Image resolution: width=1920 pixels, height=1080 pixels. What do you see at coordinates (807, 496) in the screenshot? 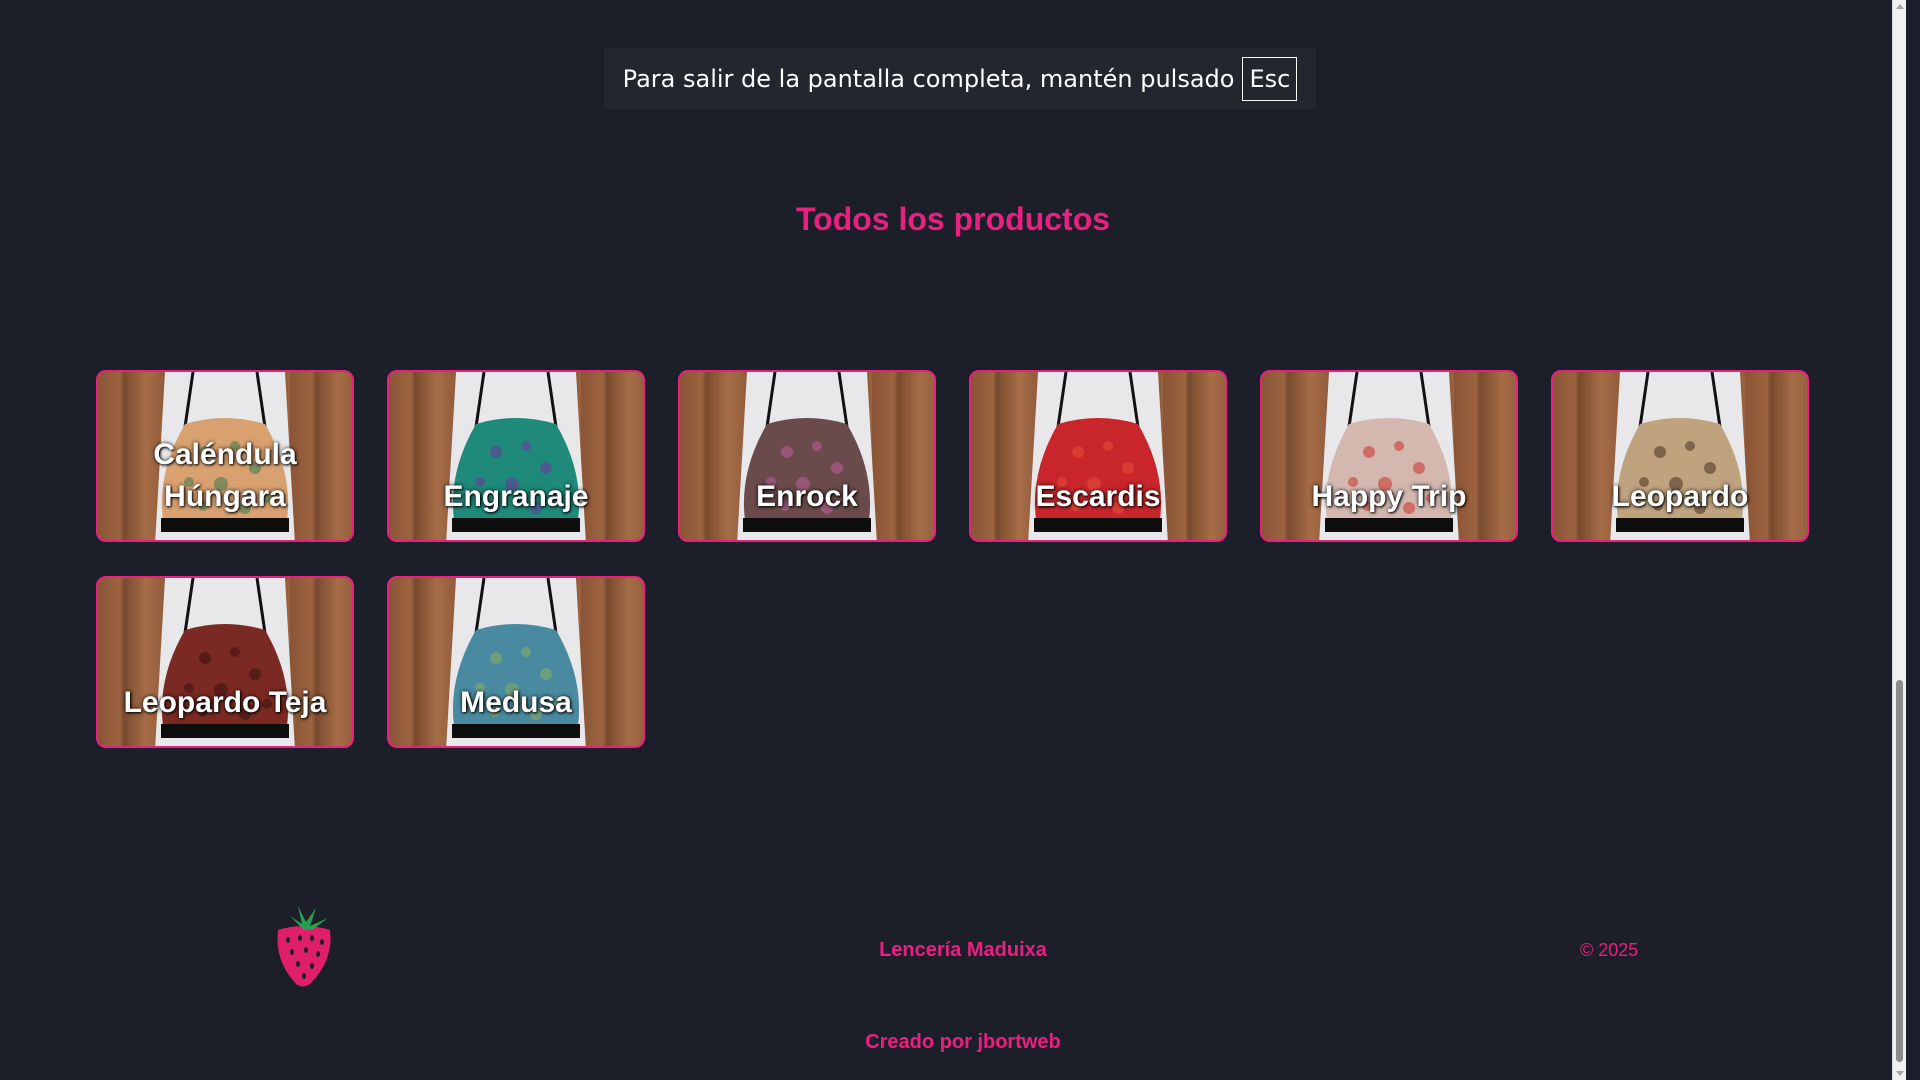
I see `product-name-label: Enrock` at bounding box center [807, 496].